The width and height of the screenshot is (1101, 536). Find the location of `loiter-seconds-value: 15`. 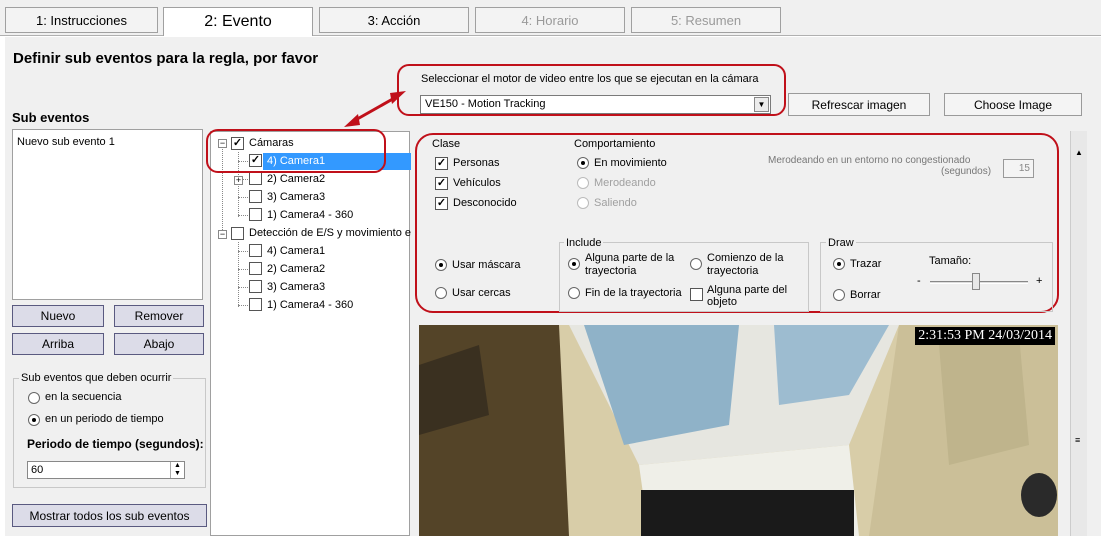

loiter-seconds-value: 15 is located at coordinates (1024, 168).